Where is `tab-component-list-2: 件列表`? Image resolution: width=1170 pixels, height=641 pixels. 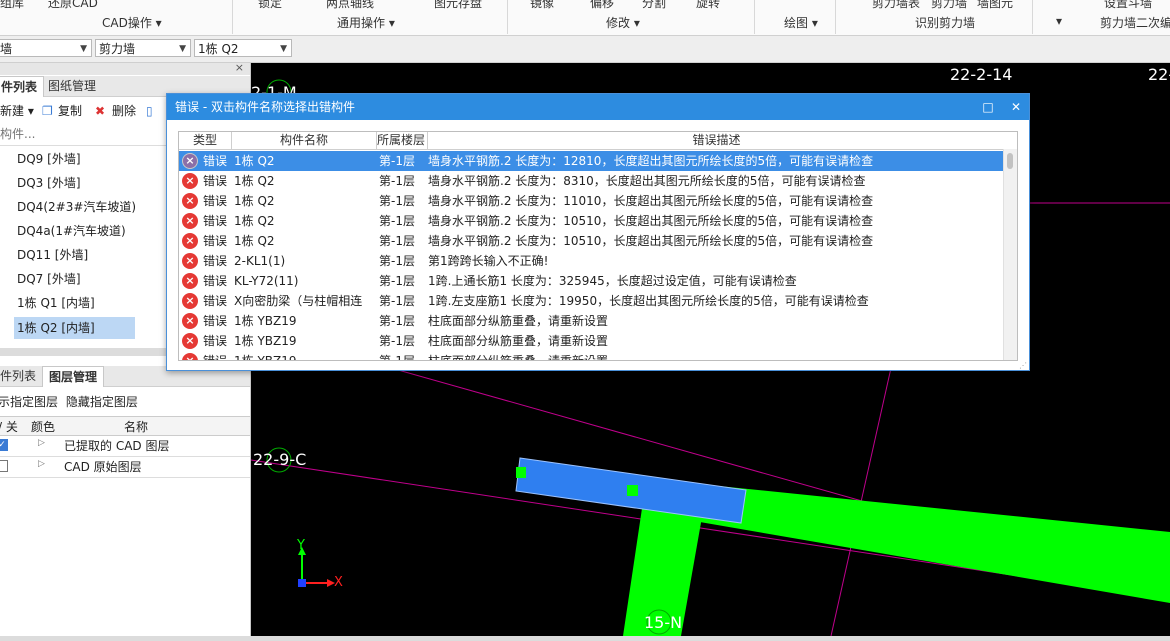 tab-component-list-2: 件列表 is located at coordinates (21, 376).